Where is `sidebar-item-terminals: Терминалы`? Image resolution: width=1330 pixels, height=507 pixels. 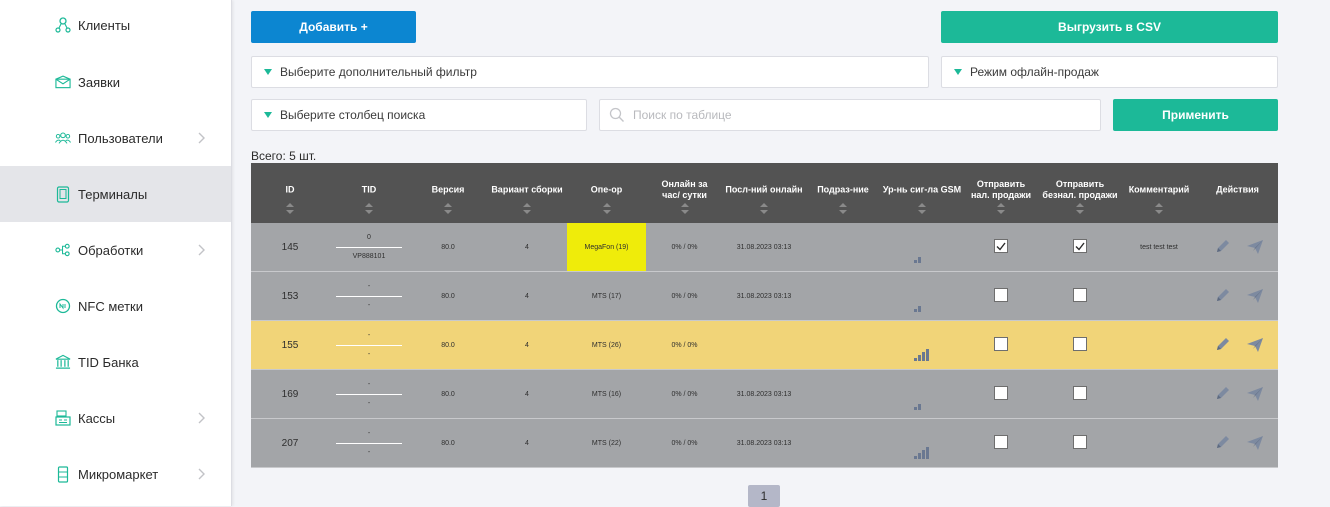
sidebar-item-terminals: Терминалы is located at coordinates (115, 194).